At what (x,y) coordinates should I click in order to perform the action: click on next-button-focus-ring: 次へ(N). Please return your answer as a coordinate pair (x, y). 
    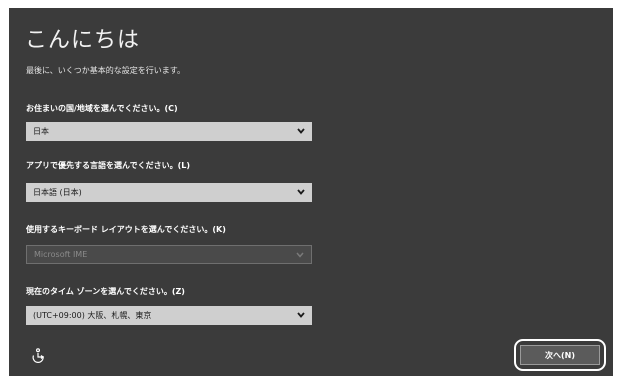
    Looking at the image, I should click on (560, 355).